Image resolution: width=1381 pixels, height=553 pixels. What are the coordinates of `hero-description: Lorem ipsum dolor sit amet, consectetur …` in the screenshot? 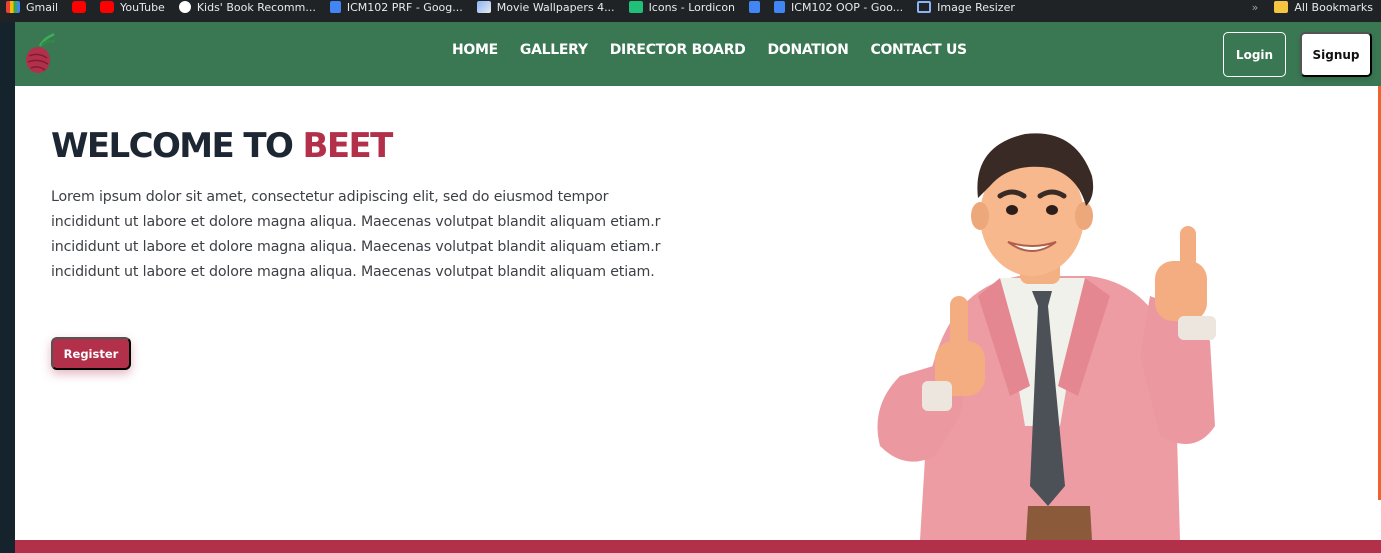 It's located at (356, 234).